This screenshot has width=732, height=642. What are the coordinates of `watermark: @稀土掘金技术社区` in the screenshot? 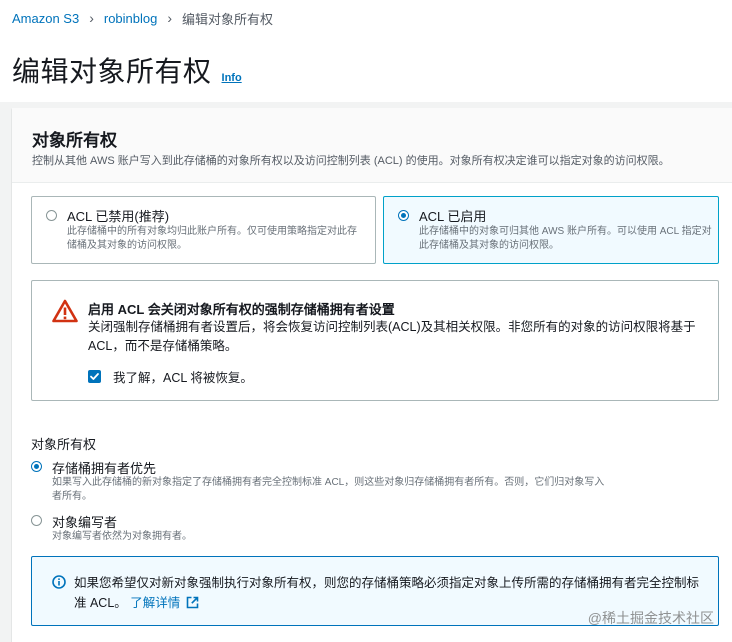 It's located at (650, 618).